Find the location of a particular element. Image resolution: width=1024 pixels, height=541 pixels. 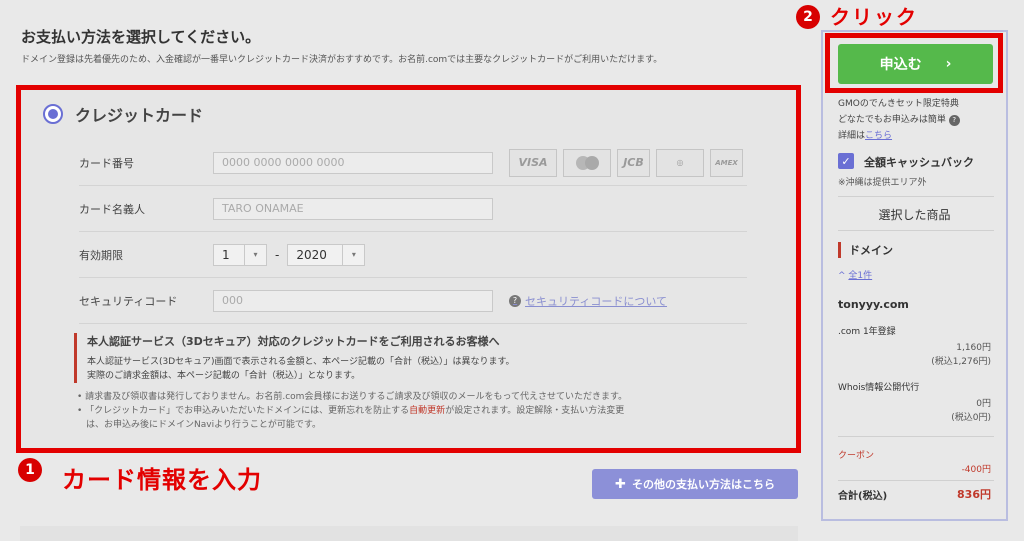

credit-card-radio is located at coordinates (53, 114).